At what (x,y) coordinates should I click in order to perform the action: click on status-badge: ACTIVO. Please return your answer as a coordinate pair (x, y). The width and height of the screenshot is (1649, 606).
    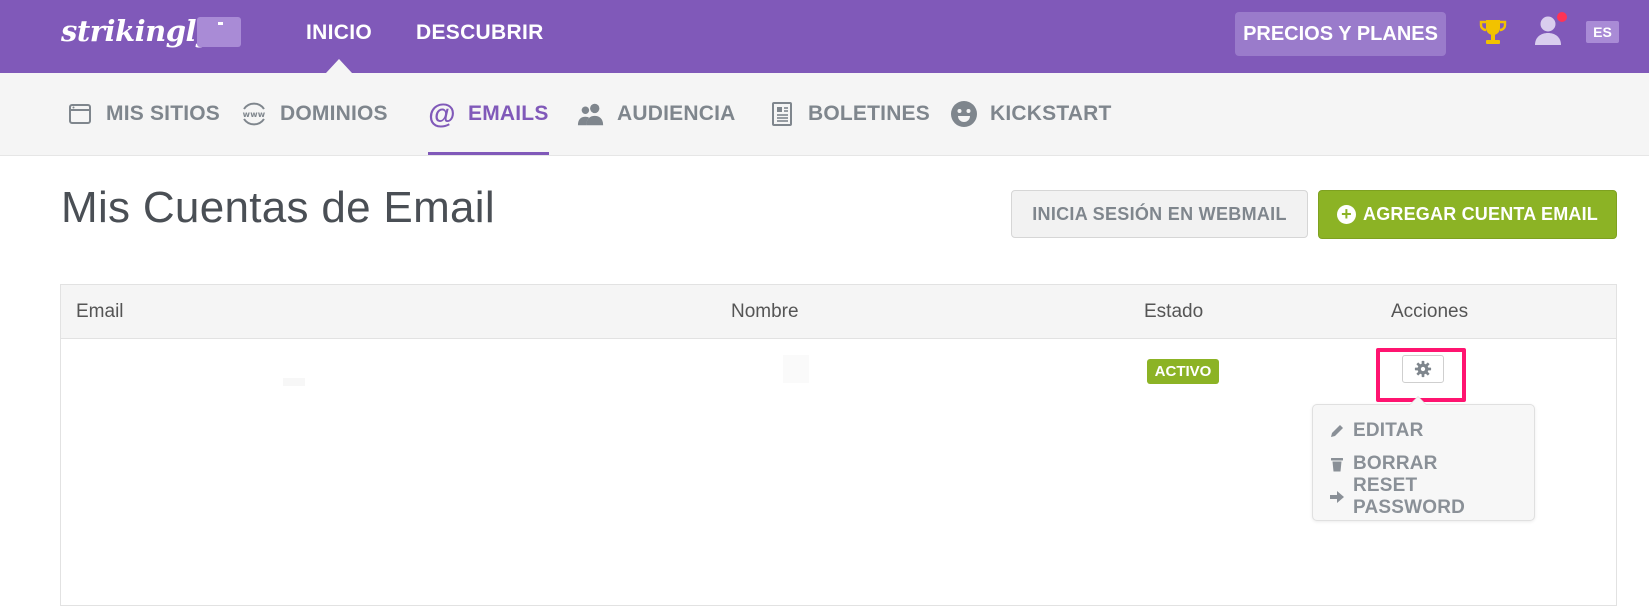
    Looking at the image, I should click on (1183, 371).